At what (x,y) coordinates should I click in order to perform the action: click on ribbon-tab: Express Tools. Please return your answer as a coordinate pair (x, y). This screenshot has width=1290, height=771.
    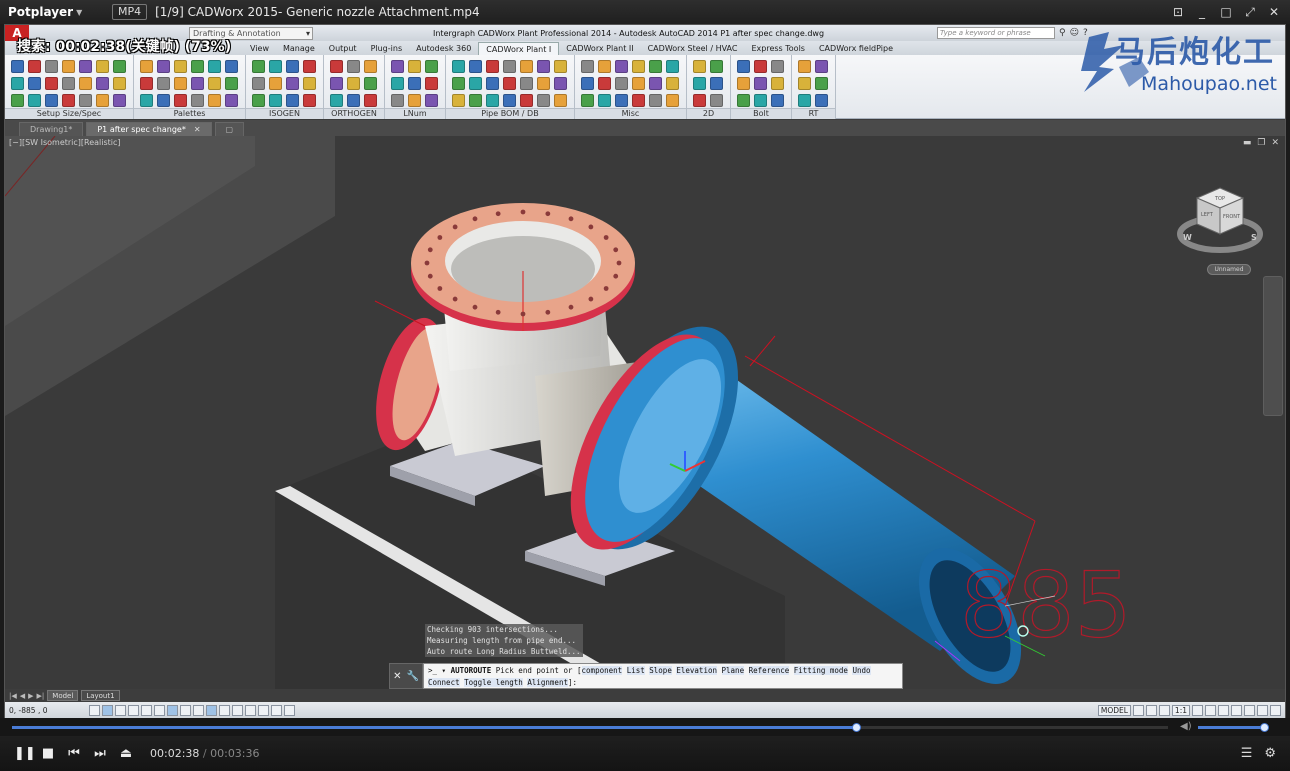
    Looking at the image, I should click on (778, 48).